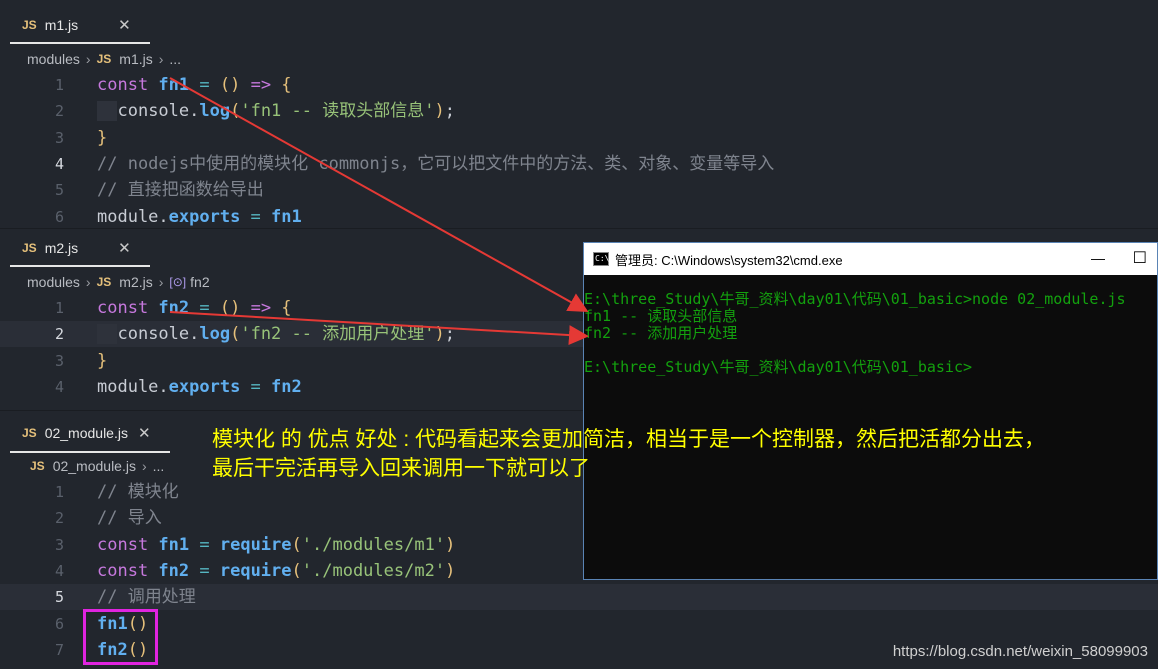  Describe the element at coordinates (59, 492) in the screenshot. I see `line-number: 1` at that location.